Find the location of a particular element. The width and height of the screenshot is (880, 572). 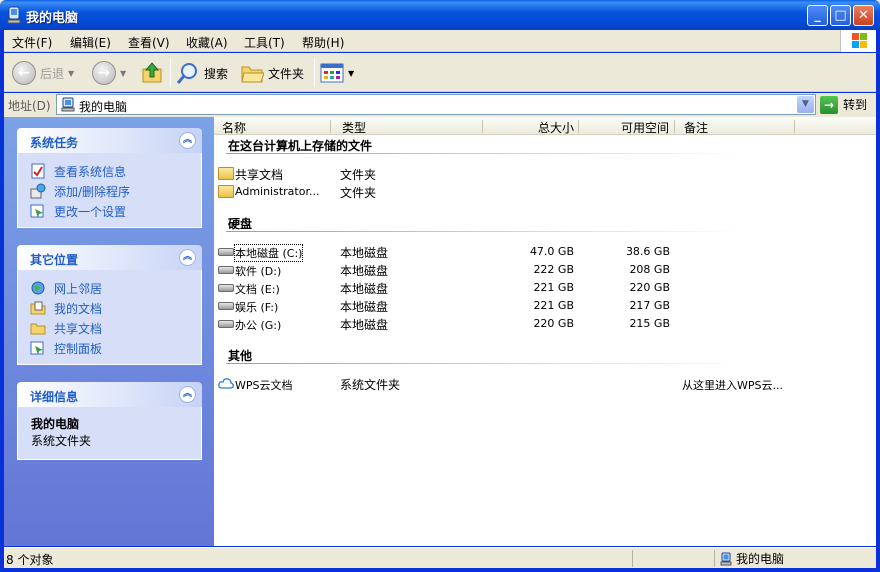

list-item: 办公 (G:) 本地磁盘 220 GB 215 GB is located at coordinates (545, 324).